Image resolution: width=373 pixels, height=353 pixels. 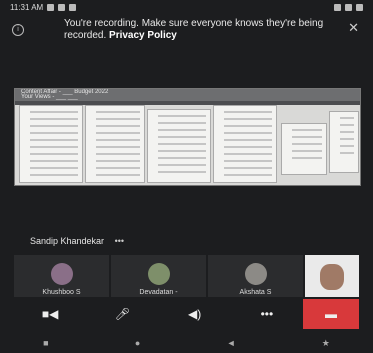 I want to click on nav-back-icon: ■, so click(x=45, y=343).